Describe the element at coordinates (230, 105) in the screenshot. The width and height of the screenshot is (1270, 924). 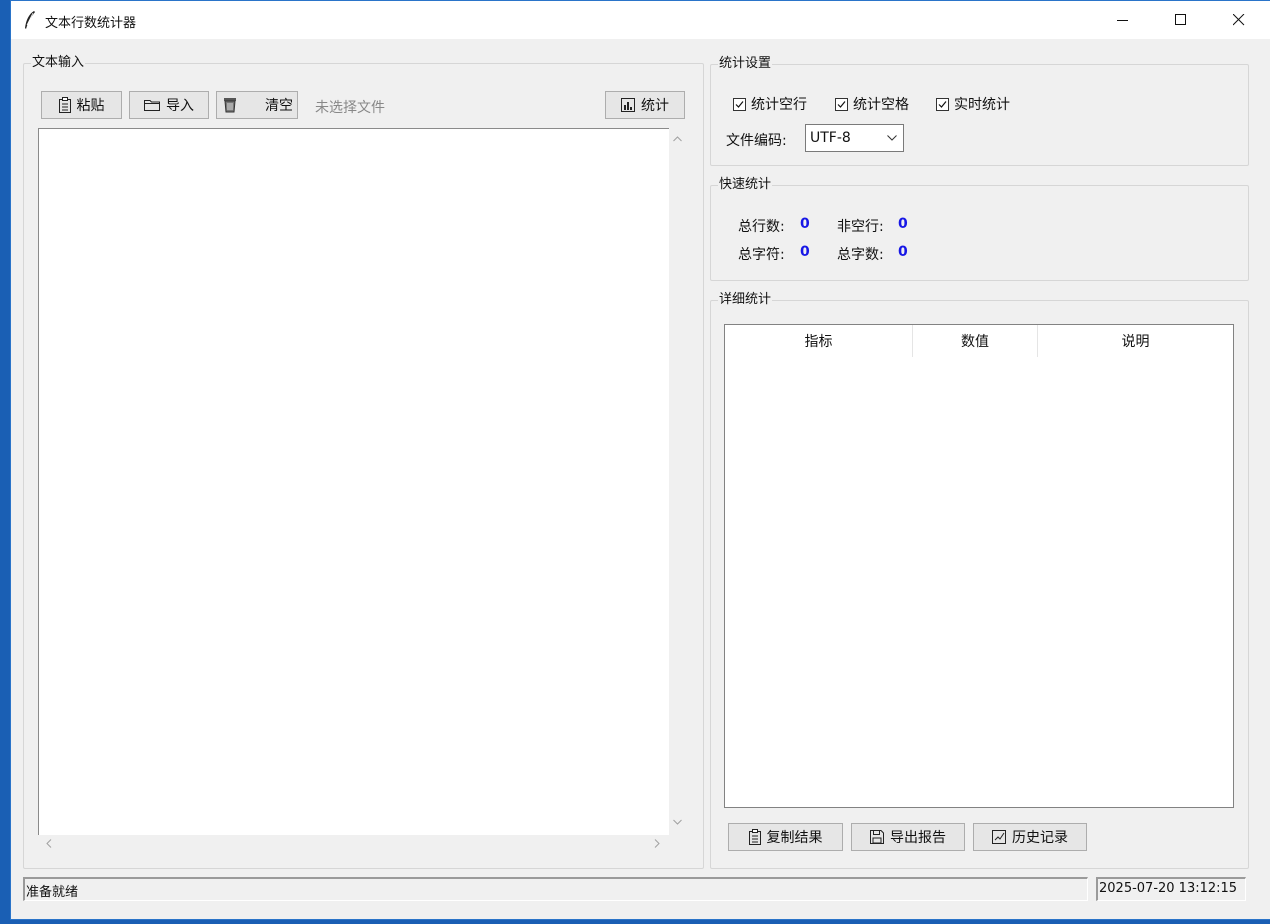
I see `trash-icon` at that location.